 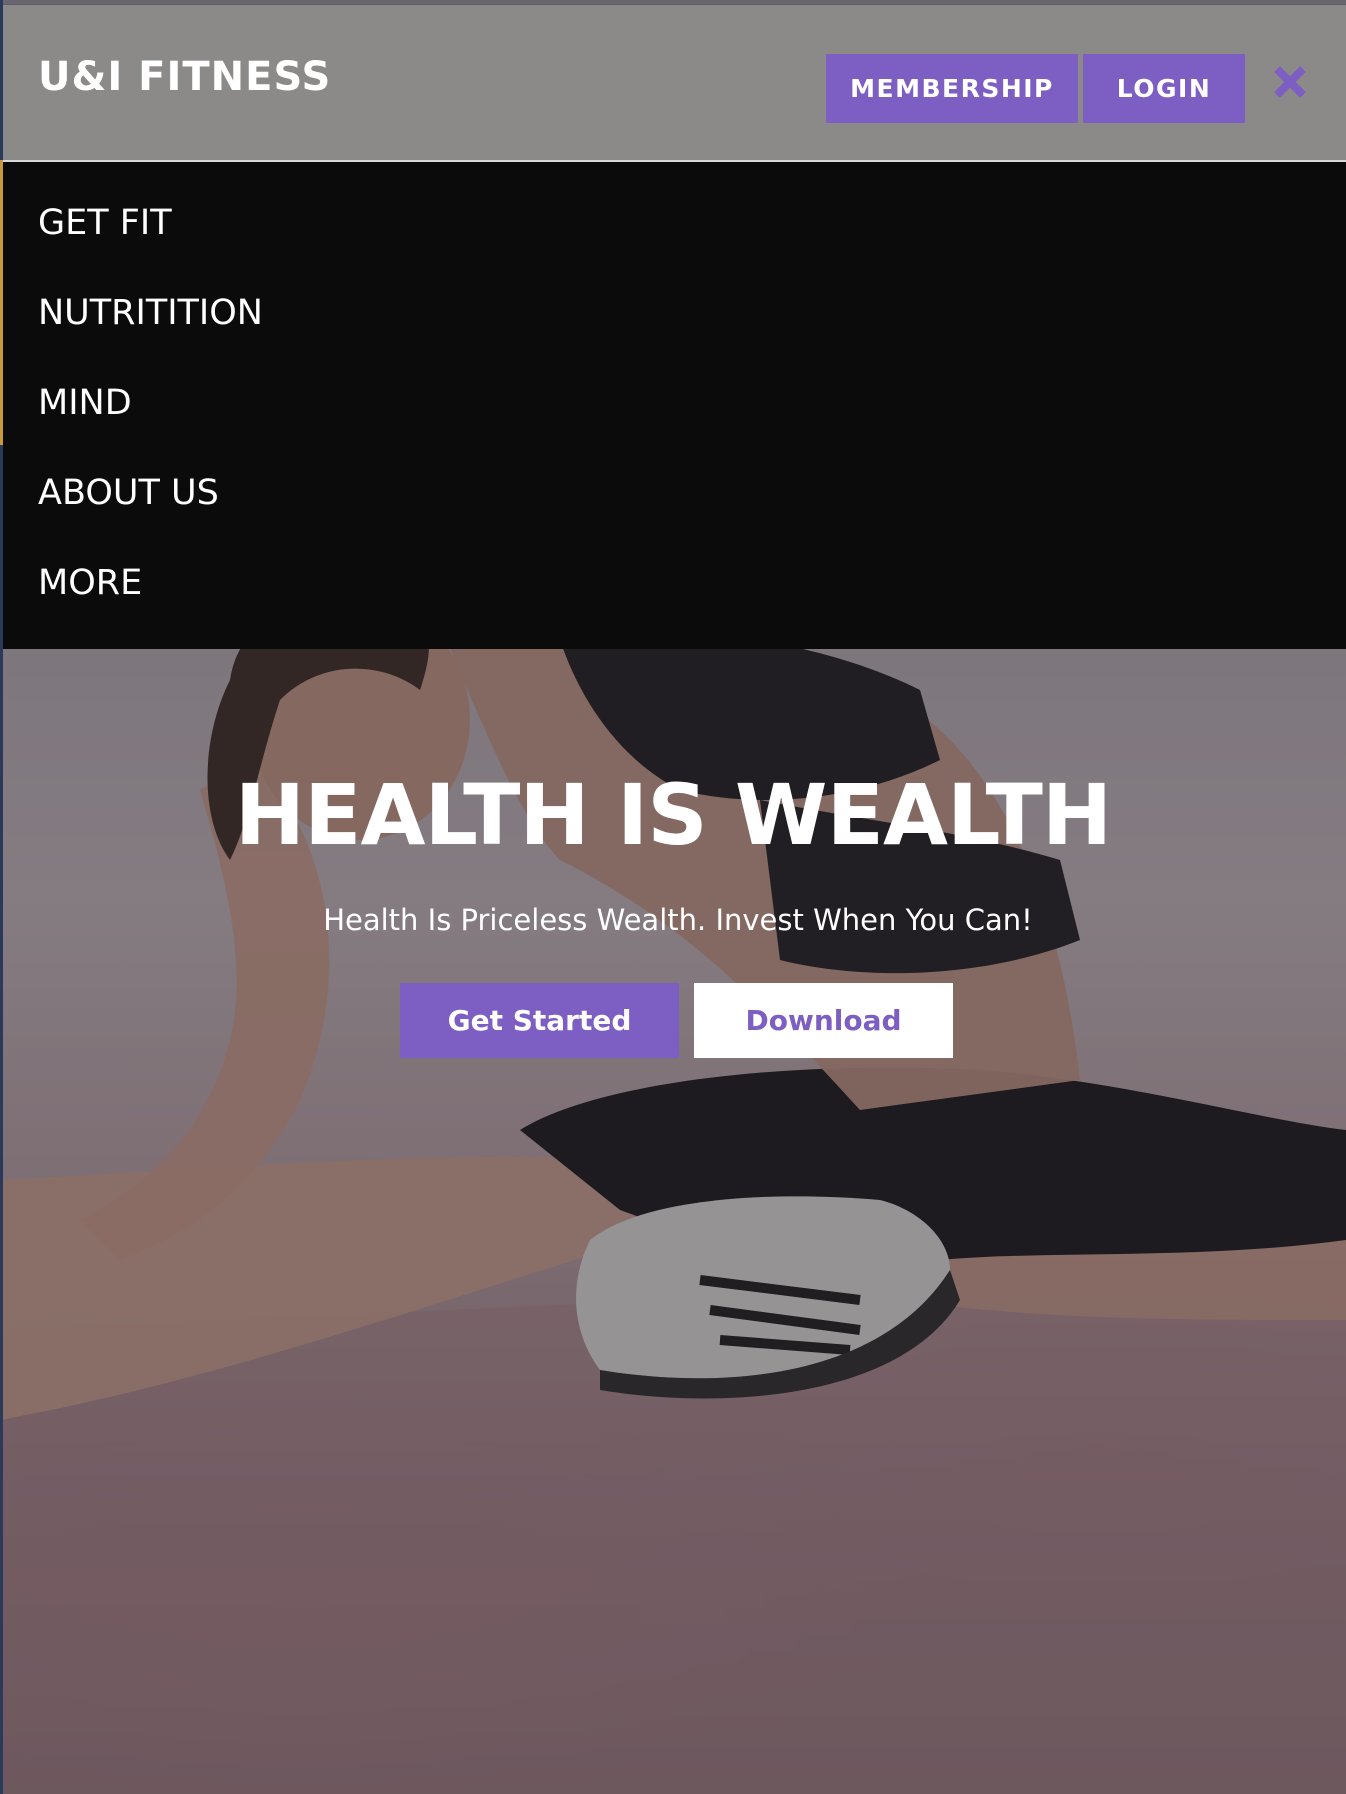 I want to click on close-x-glyph, so click(x=1290, y=82).